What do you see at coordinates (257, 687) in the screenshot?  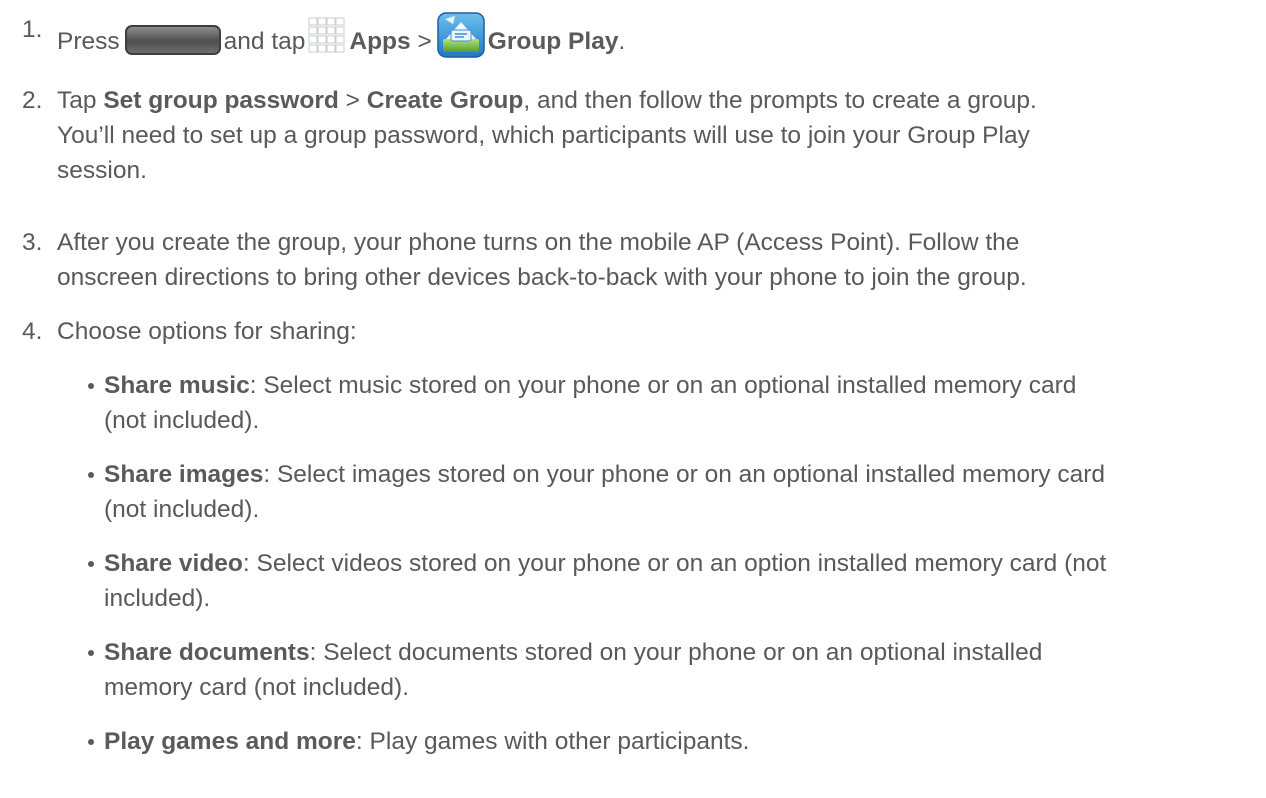 I see `bullet-line: memory card (not included).` at bounding box center [257, 687].